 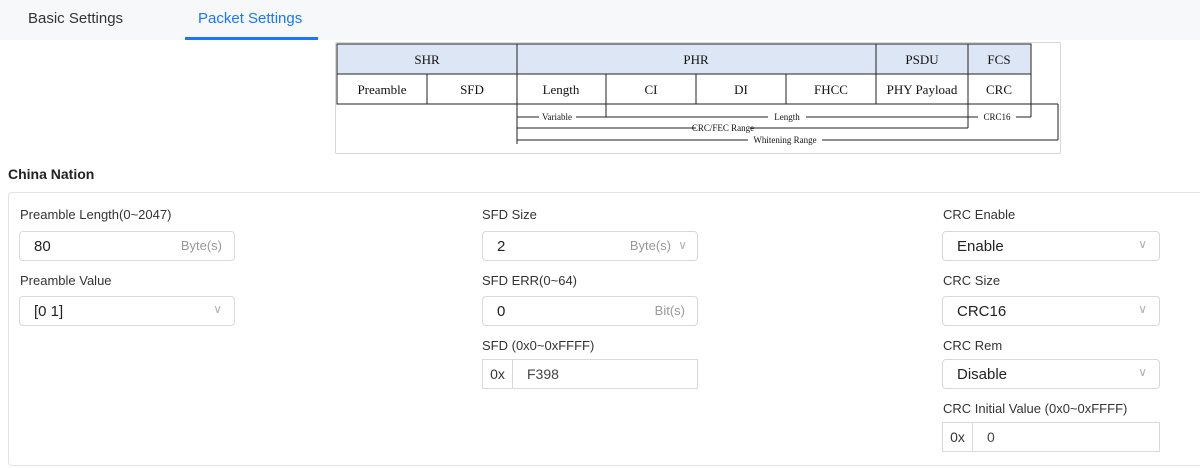 What do you see at coordinates (723, 128) in the screenshot?
I see `range-crc-fec: CRC/FEC Range` at bounding box center [723, 128].